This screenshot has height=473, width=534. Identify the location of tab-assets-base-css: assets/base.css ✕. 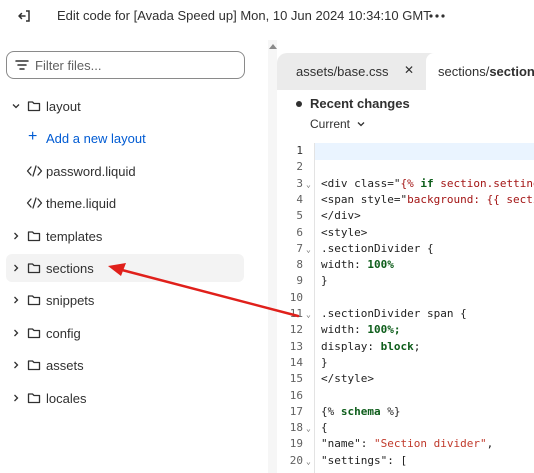
(351, 71).